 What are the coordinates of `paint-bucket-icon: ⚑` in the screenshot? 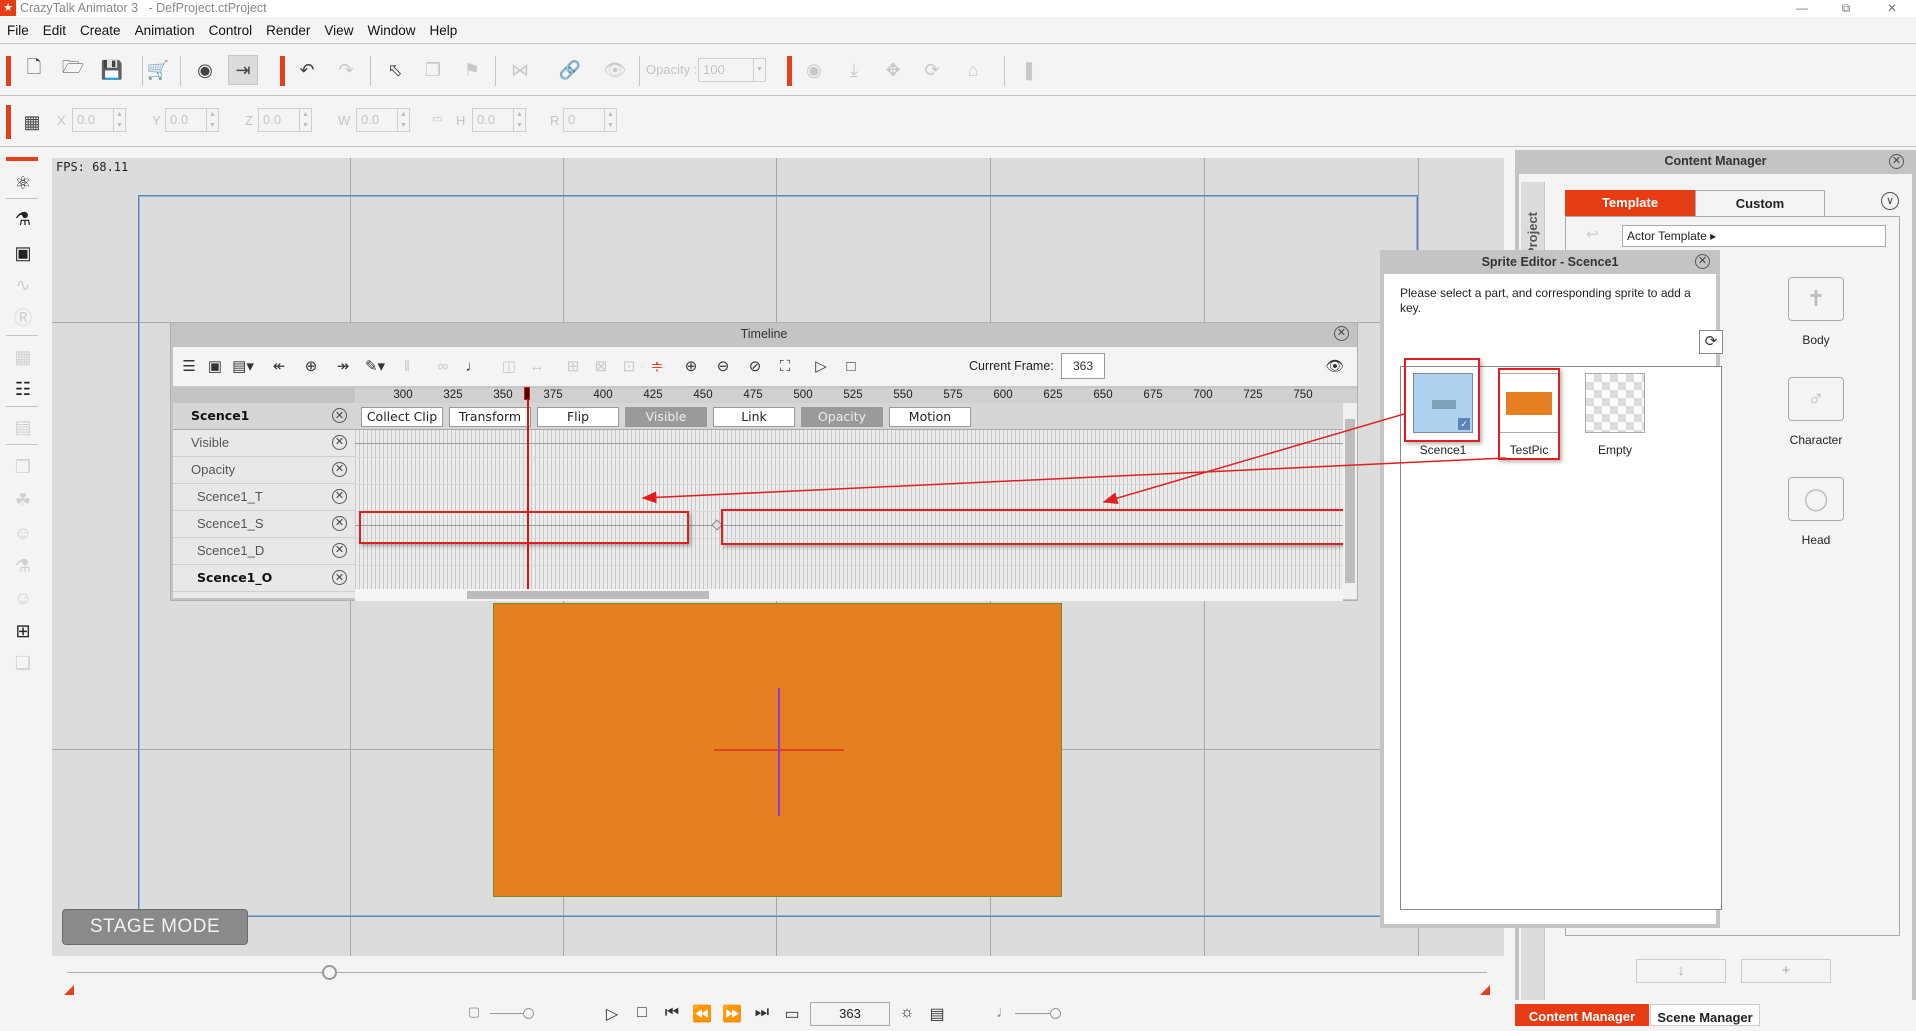 It's located at (472, 70).